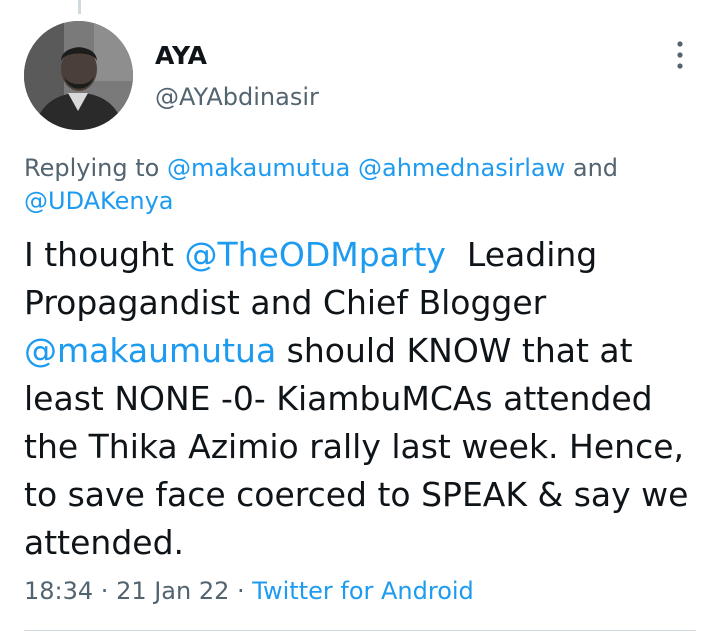 Image resolution: width=720 pixels, height=633 pixels. Describe the element at coordinates (258, 168) in the screenshot. I see `mention-makaumutua: @makaumutua` at that location.